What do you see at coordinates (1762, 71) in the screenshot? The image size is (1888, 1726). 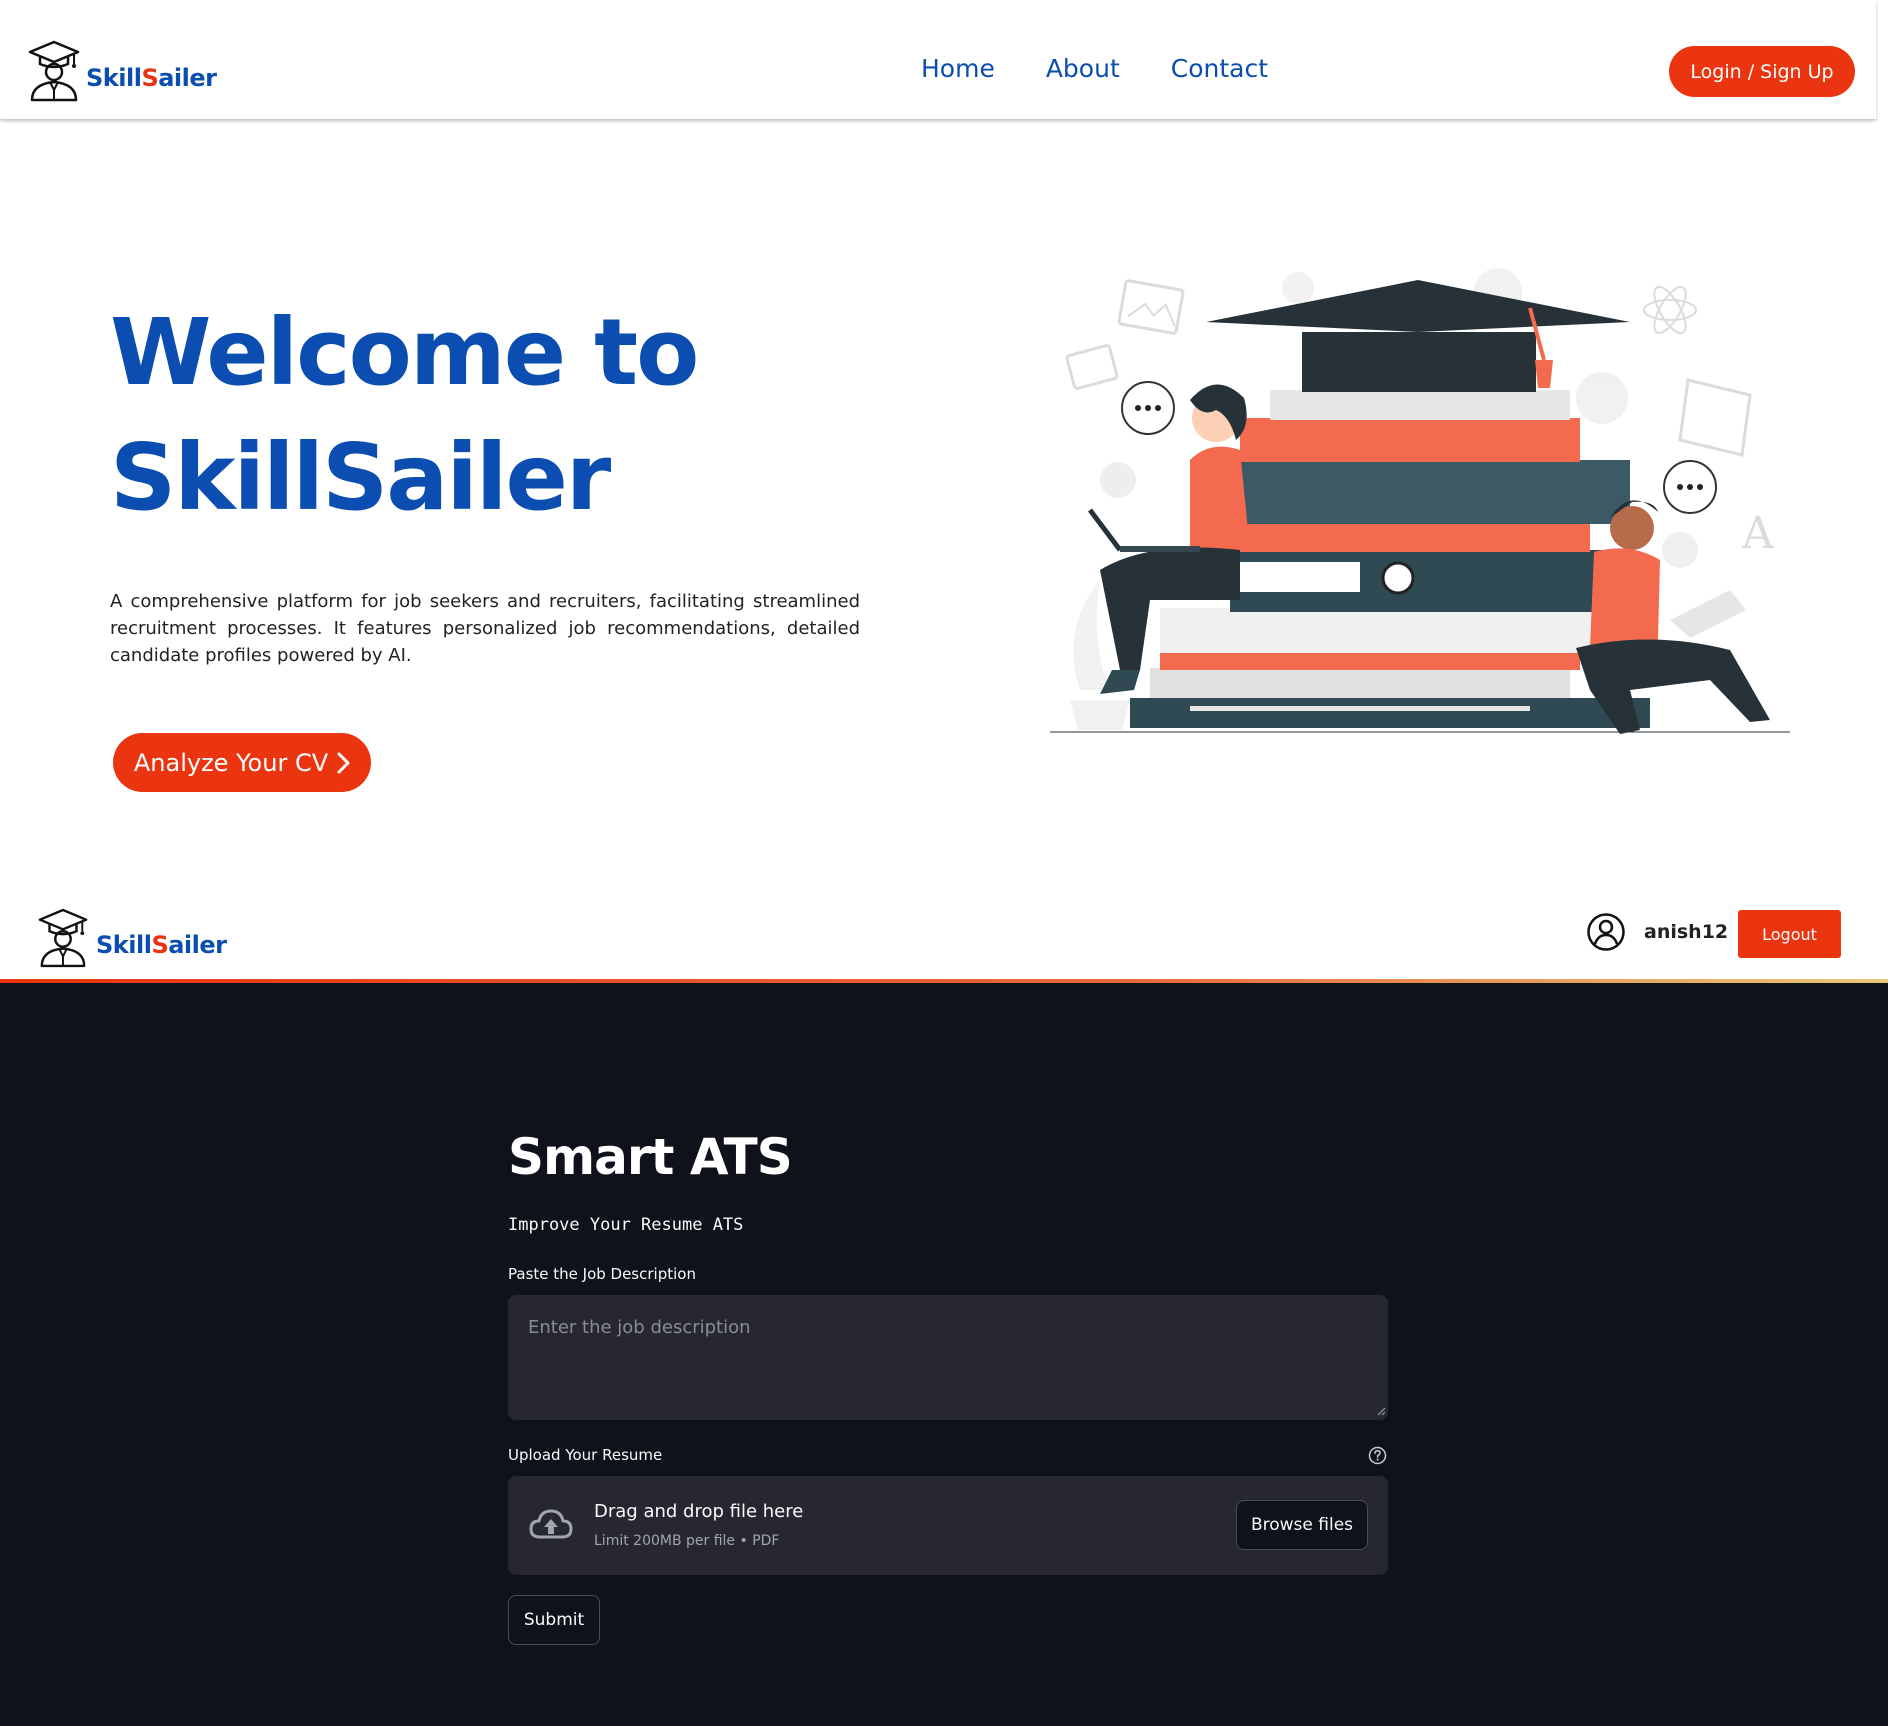 I see `login-signup-button: Login / Sign Up` at bounding box center [1762, 71].